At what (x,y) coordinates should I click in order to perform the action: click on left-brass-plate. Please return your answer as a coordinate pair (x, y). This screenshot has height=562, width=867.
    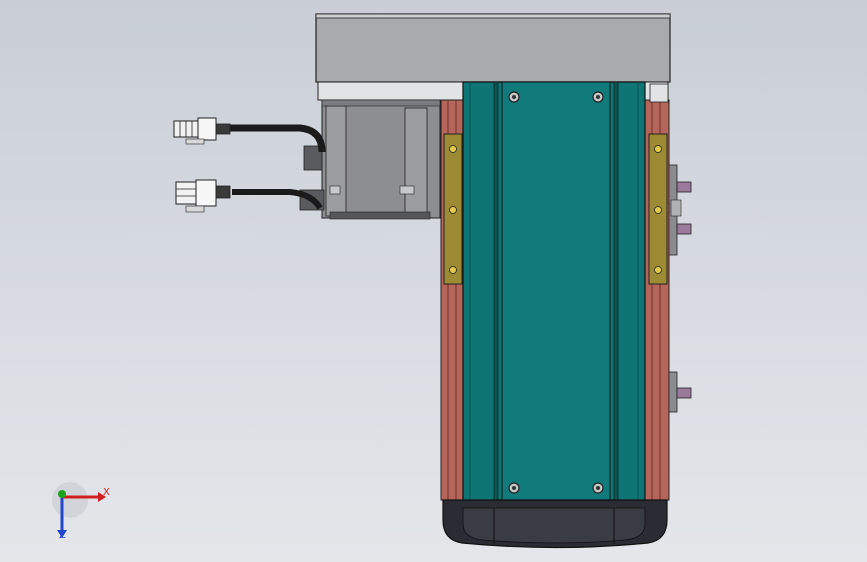
    Looking at the image, I should click on (453, 209).